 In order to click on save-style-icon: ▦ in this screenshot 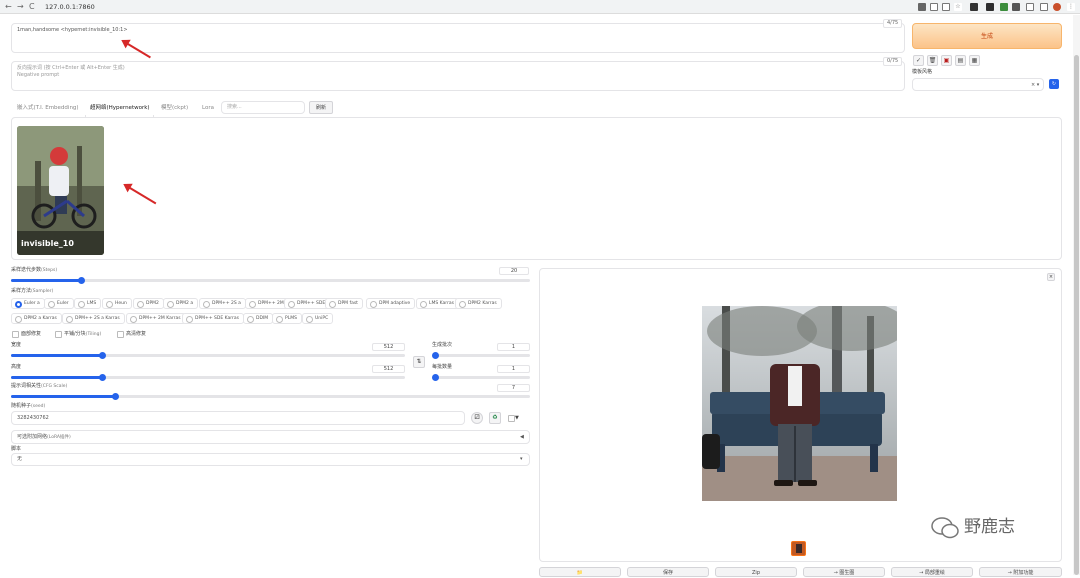, I will do `click(974, 60)`.